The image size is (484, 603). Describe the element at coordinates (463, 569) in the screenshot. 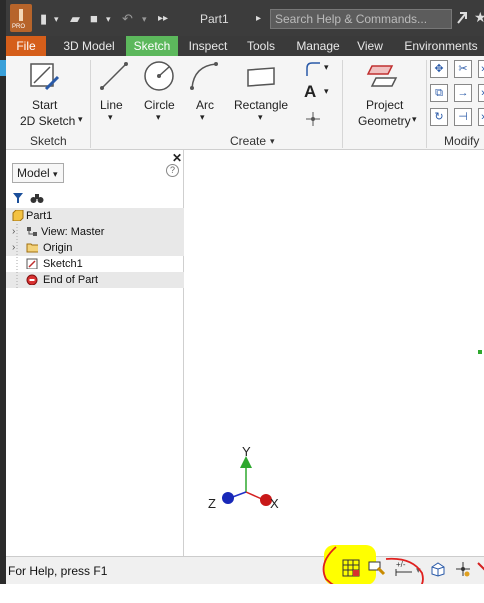

I see `degrees-of-freedom-icon` at that location.